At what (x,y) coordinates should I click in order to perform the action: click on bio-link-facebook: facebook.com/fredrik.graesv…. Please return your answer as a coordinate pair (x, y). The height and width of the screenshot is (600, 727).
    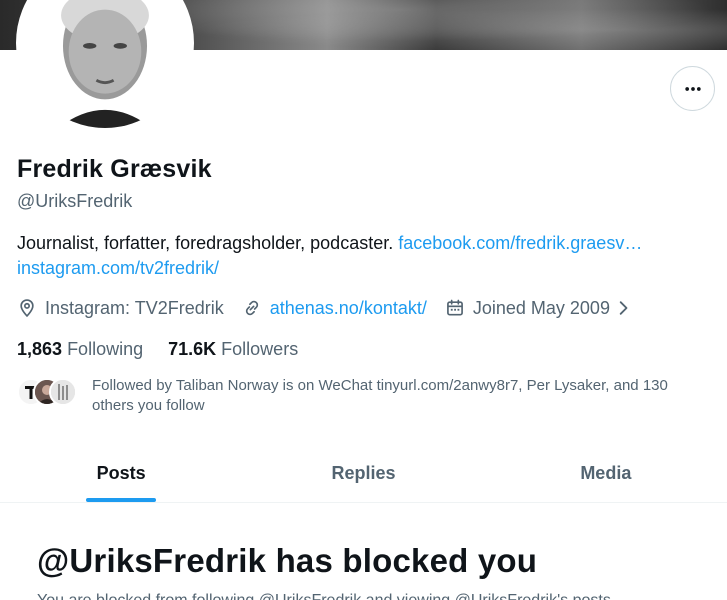
    Looking at the image, I should click on (520, 243).